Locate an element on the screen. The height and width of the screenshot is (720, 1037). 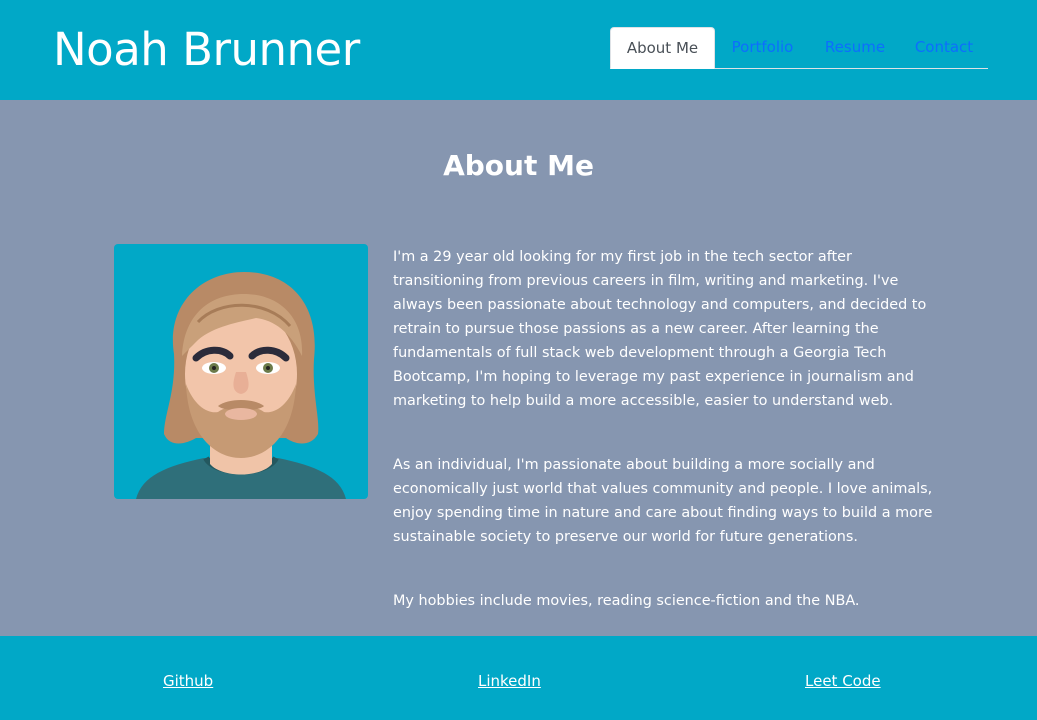
site-footer: Github LinkedIn Leet Code is located at coordinates (518, 678).